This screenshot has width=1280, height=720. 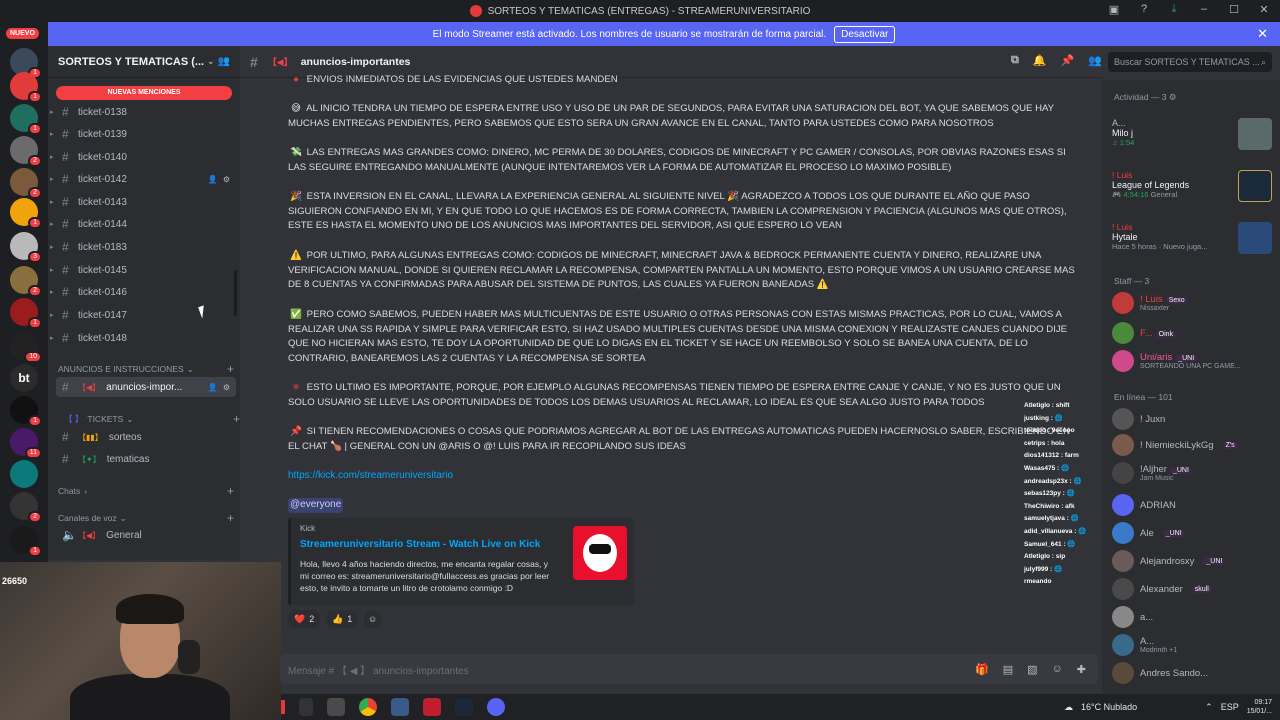 What do you see at coordinates (224, 61) in the screenshot?
I see `add-member-icon: 👥` at bounding box center [224, 61].